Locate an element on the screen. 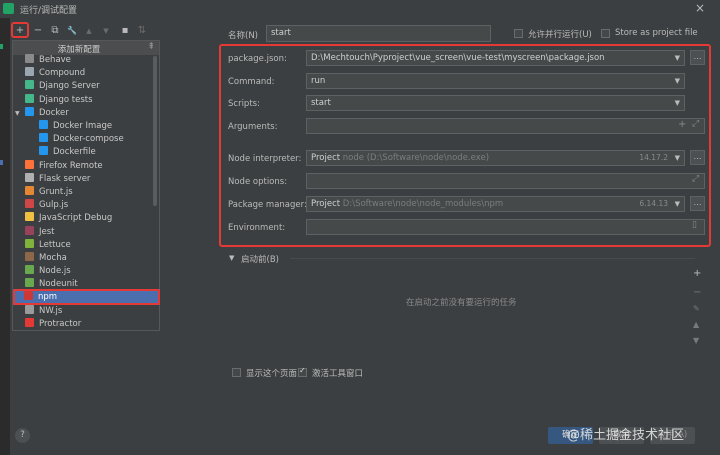 The height and width of the screenshot is (455, 720). lettuce-icon is located at coordinates (29, 243).